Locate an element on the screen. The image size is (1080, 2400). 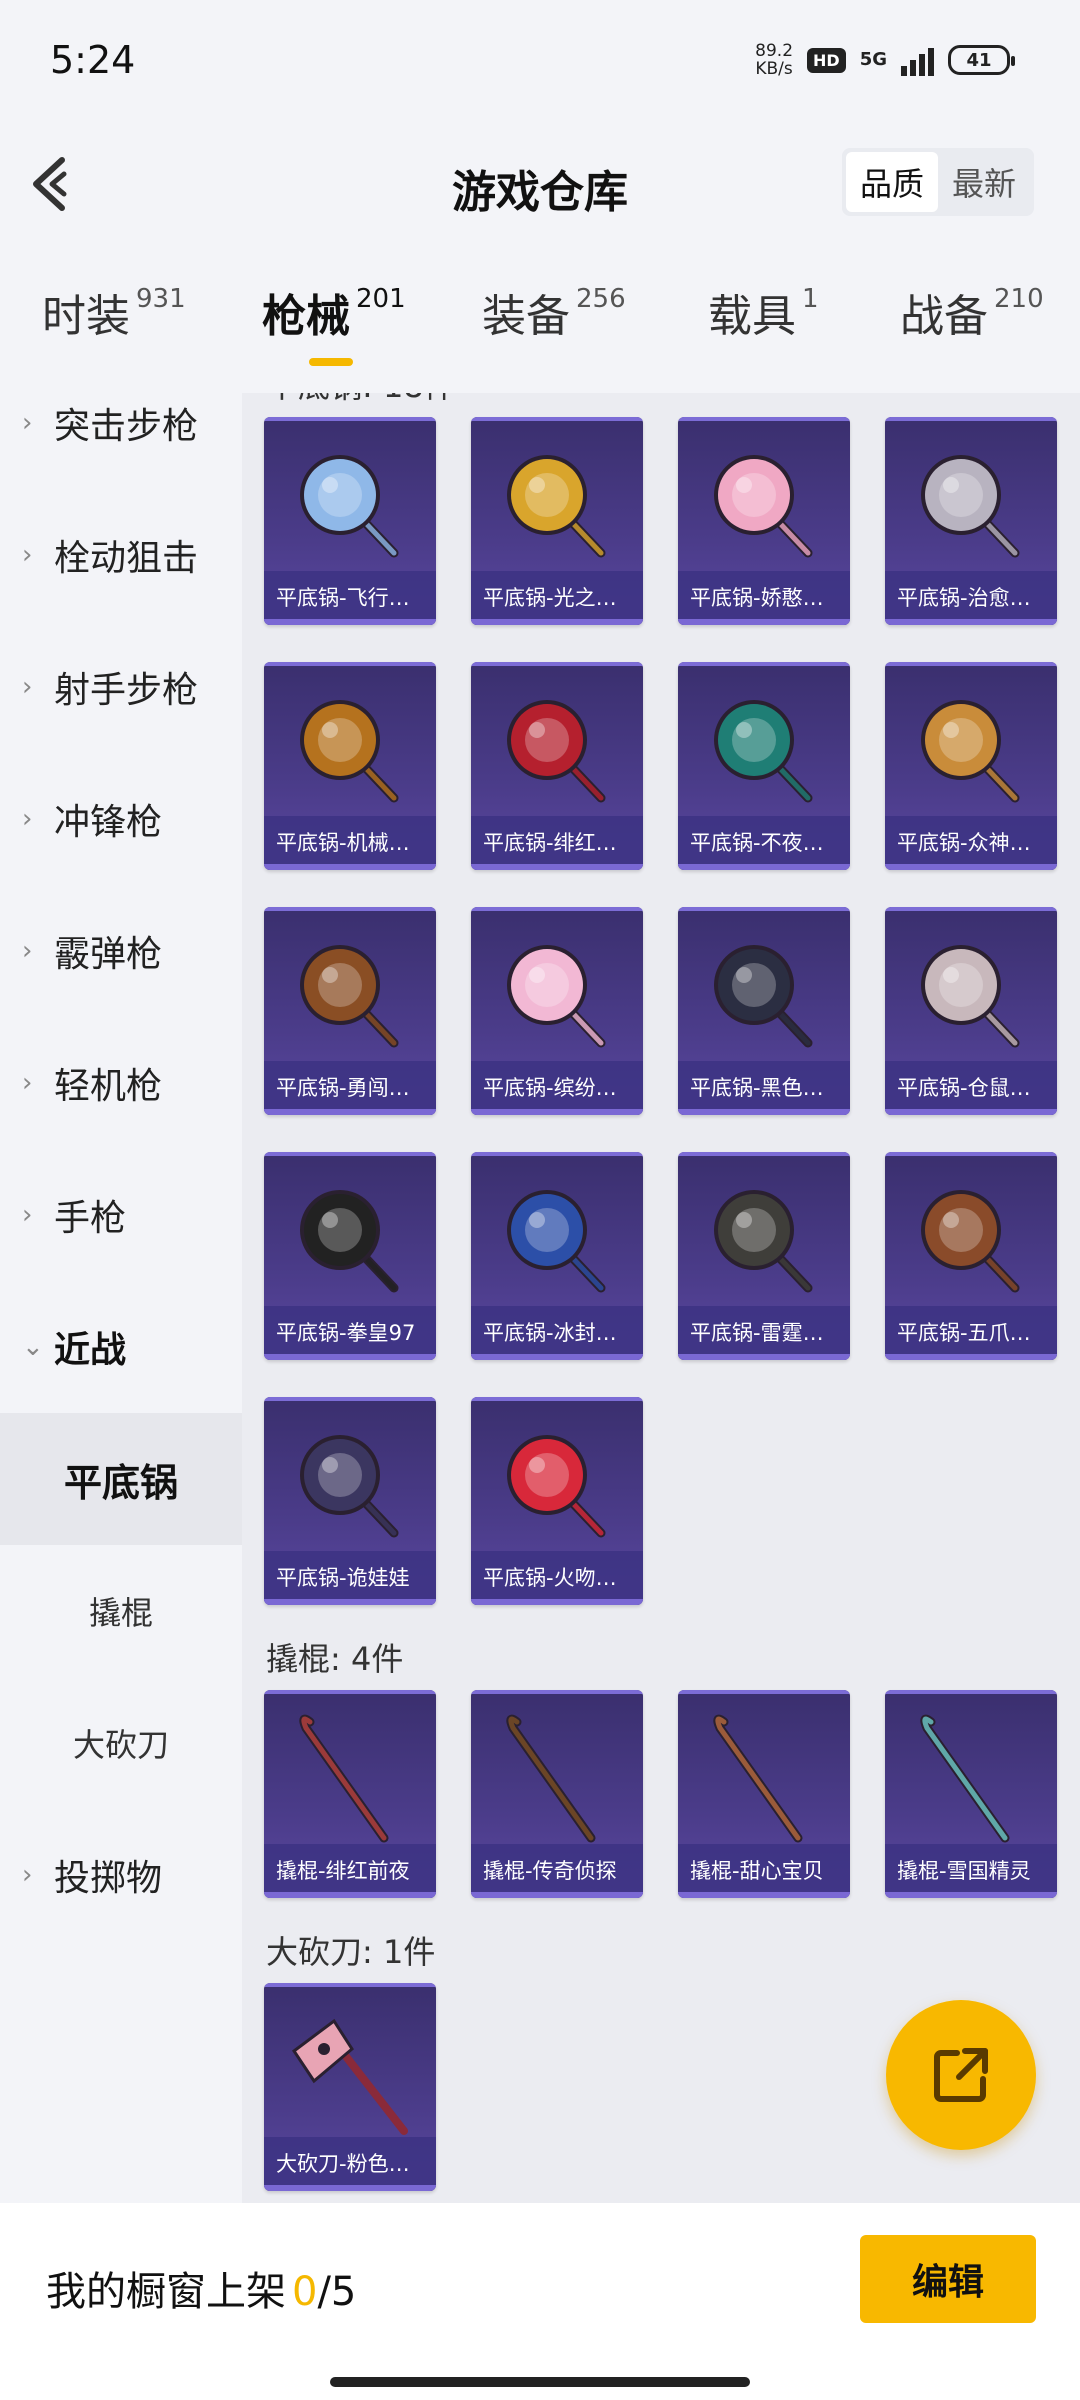
sidebar-item-label: 近战 is located at coordinates (90, 1350).